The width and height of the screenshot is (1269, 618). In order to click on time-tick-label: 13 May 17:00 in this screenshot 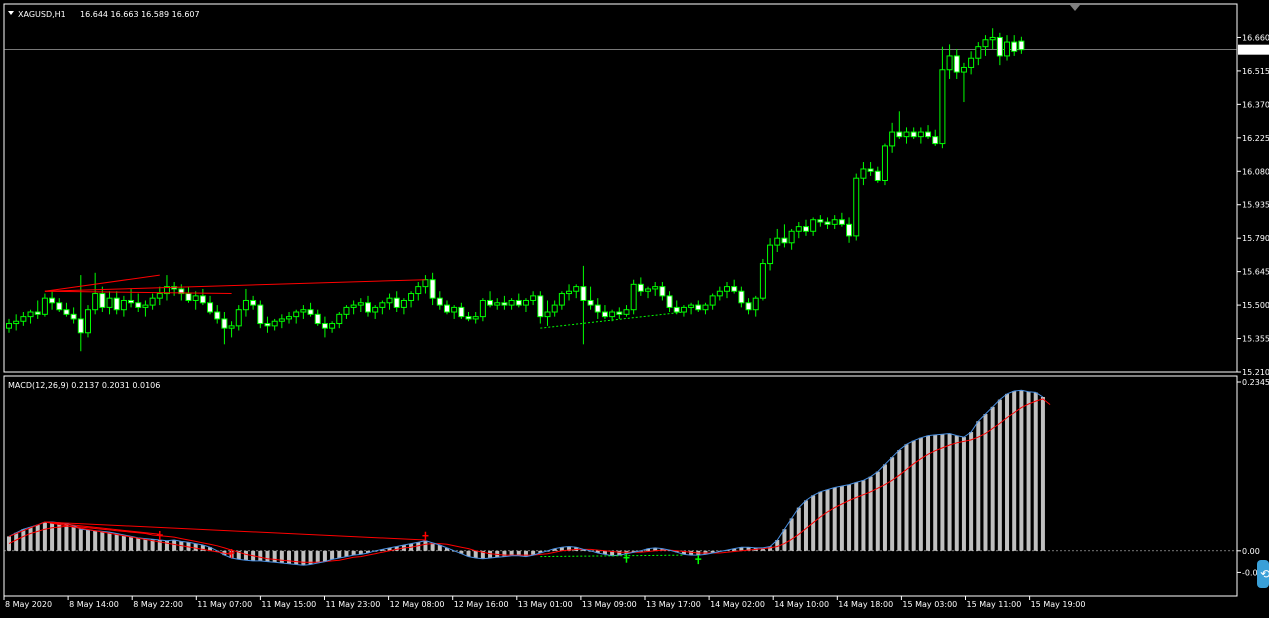, I will do `click(673, 604)`.